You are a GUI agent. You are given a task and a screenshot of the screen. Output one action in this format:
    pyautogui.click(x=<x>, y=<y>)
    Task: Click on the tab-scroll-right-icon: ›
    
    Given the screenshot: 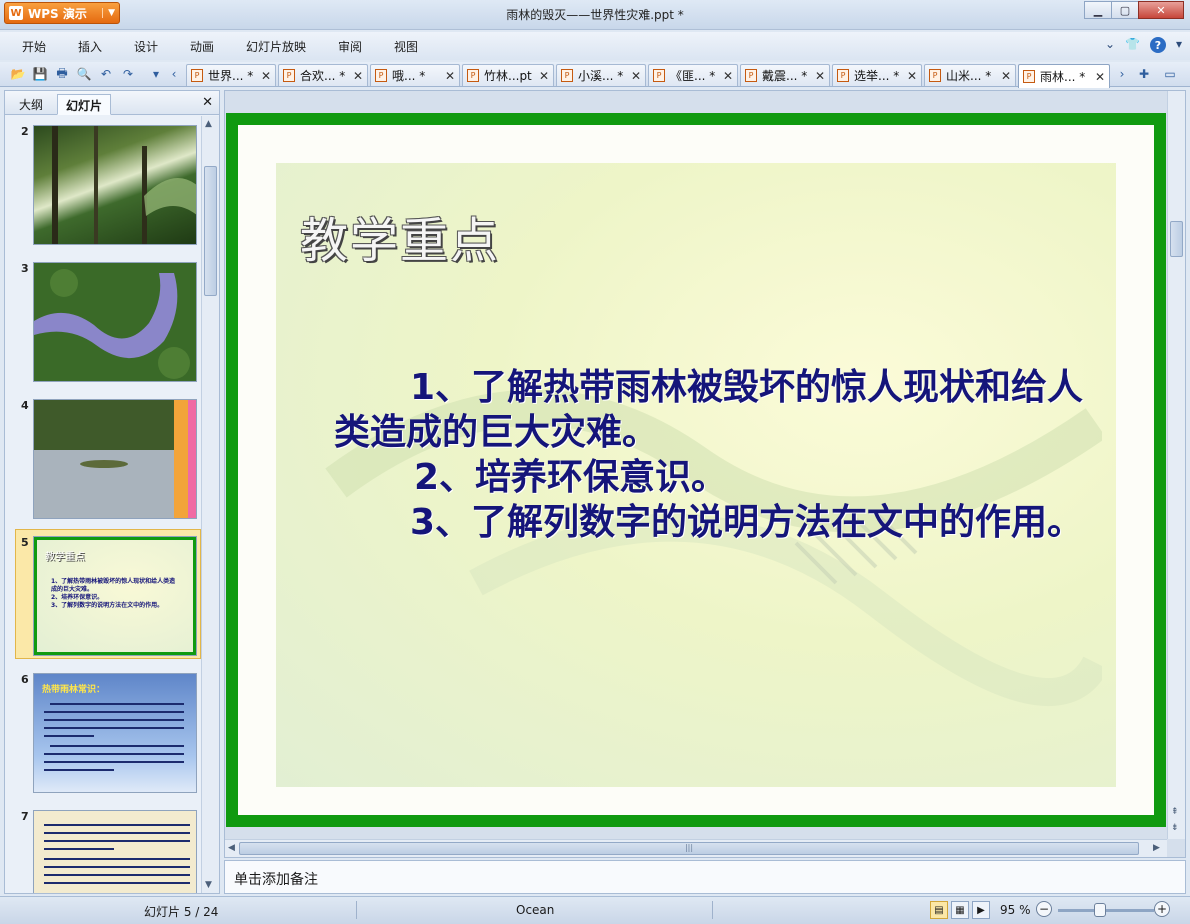 What is the action you would take?
    pyautogui.click(x=1122, y=74)
    